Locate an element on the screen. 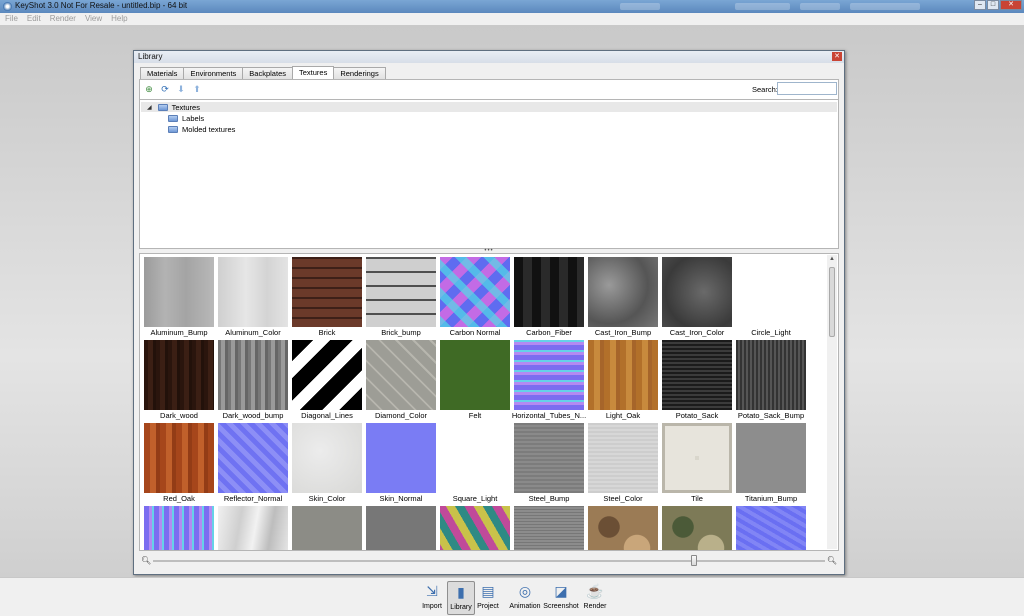 The height and width of the screenshot is (616, 1024). zoom-slider-handle is located at coordinates (693, 560).